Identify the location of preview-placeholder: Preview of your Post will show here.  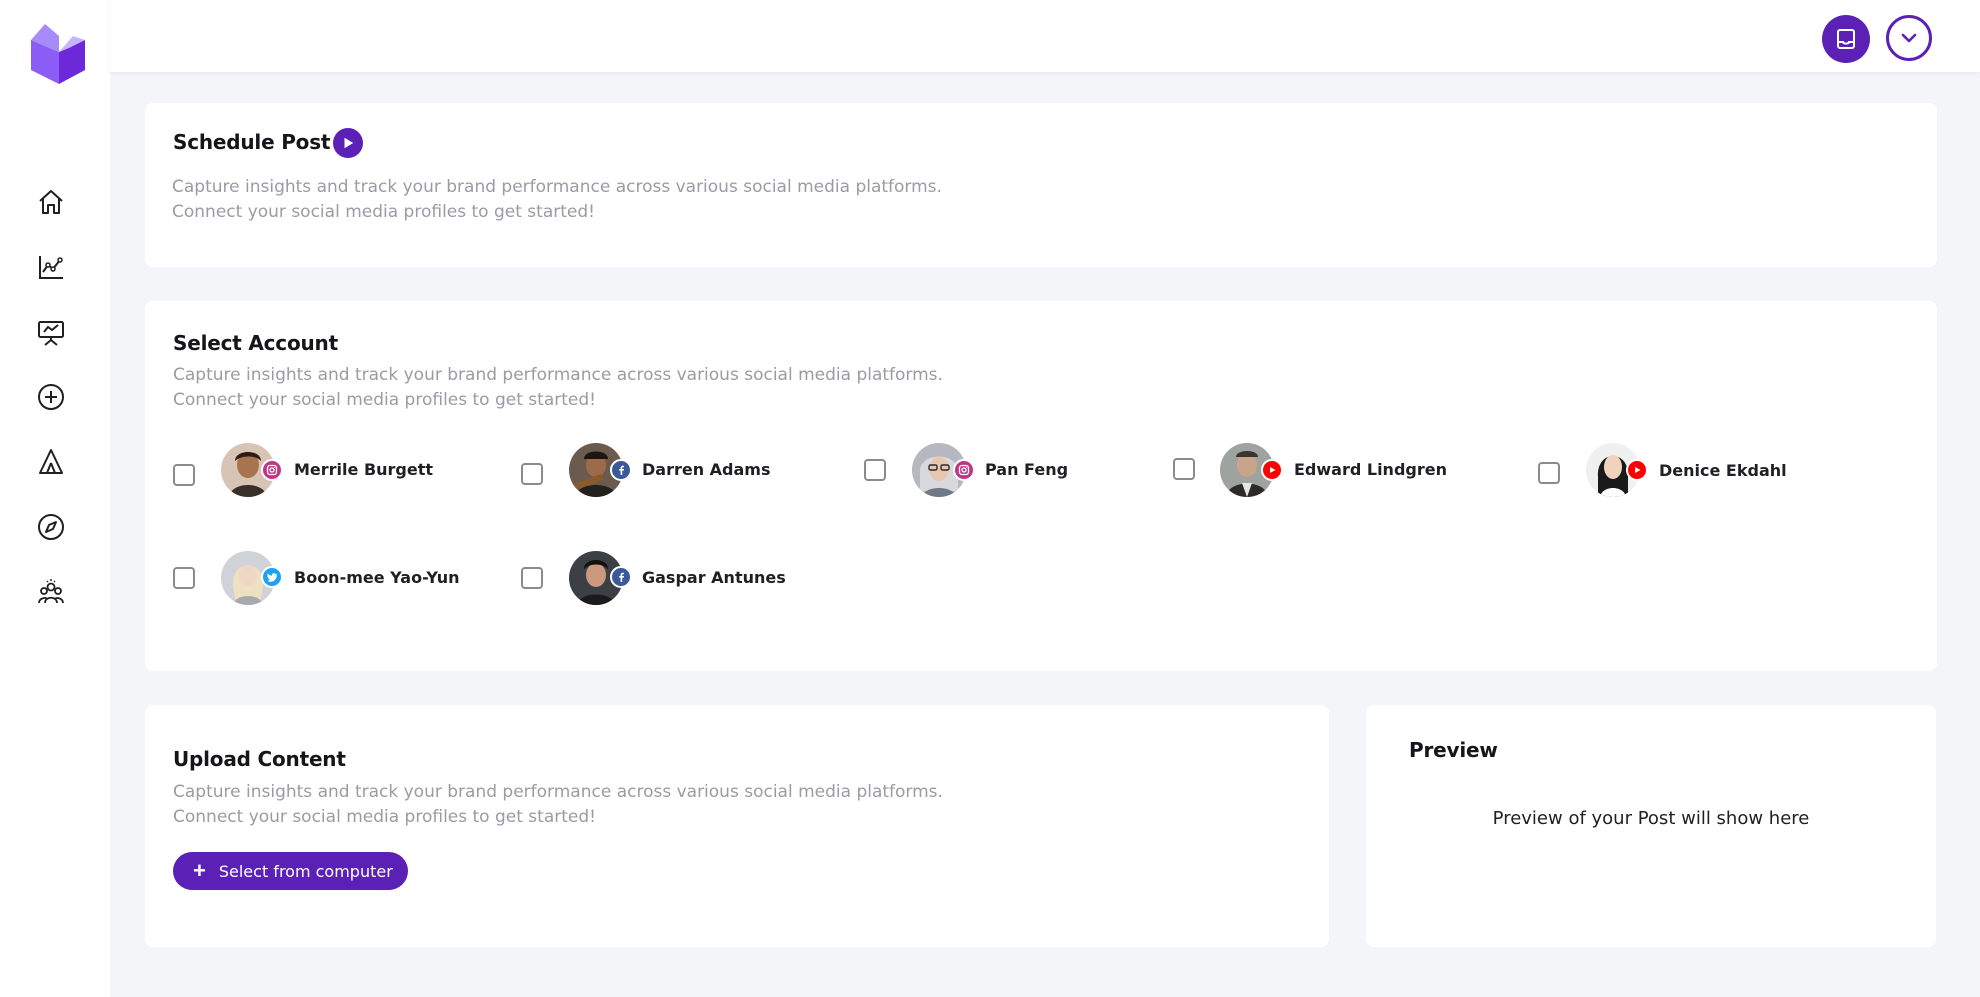
(1651, 818).